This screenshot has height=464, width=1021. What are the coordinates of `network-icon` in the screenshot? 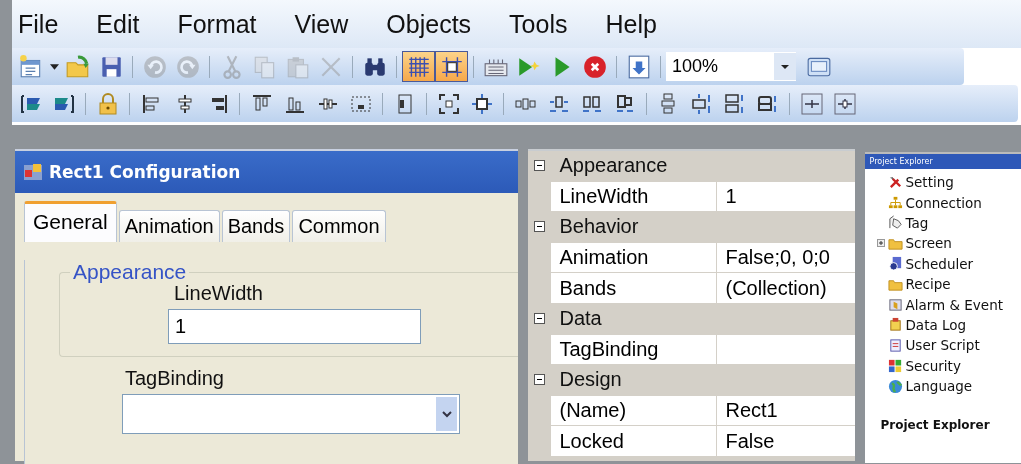 It's located at (896, 203).